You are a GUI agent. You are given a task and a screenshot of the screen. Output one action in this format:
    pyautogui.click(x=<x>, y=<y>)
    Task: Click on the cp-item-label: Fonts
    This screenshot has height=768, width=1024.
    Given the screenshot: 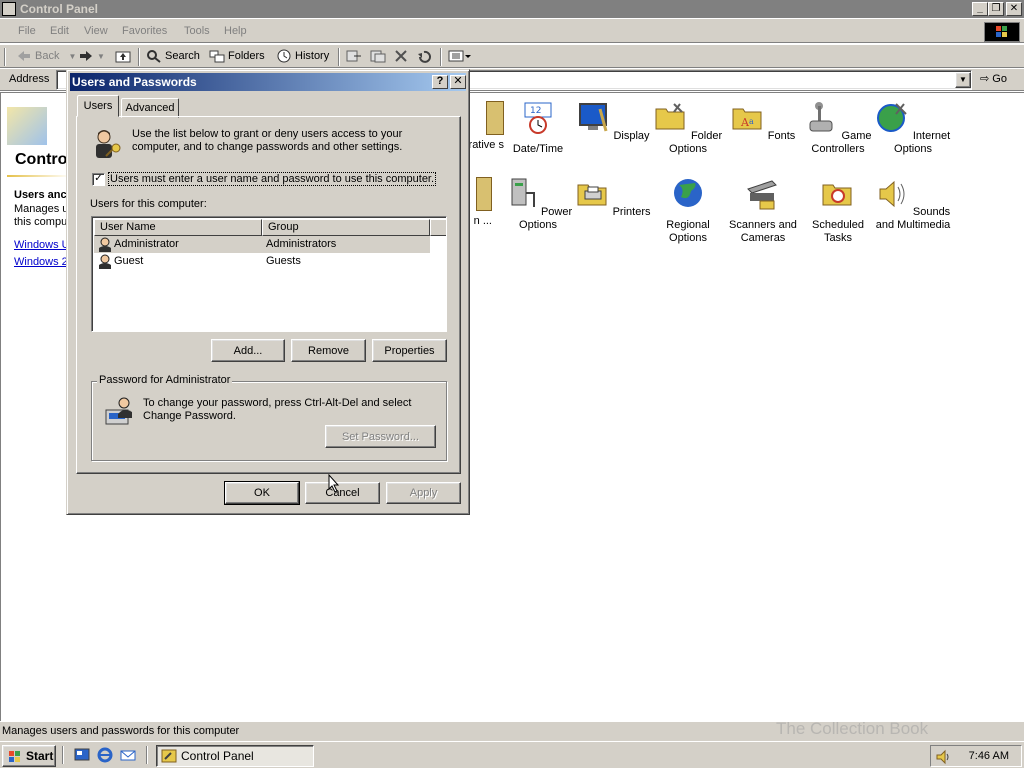 What is the action you would take?
    pyautogui.click(x=781, y=136)
    